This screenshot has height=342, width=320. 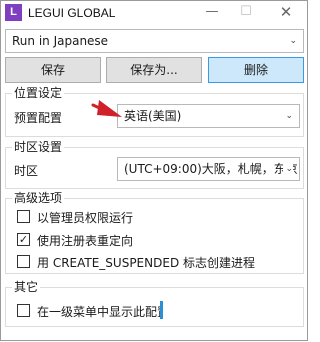 I want to click on timezone-selected-value: (UTC+09:00)大阪，札幌，东京, so click(x=211, y=169).